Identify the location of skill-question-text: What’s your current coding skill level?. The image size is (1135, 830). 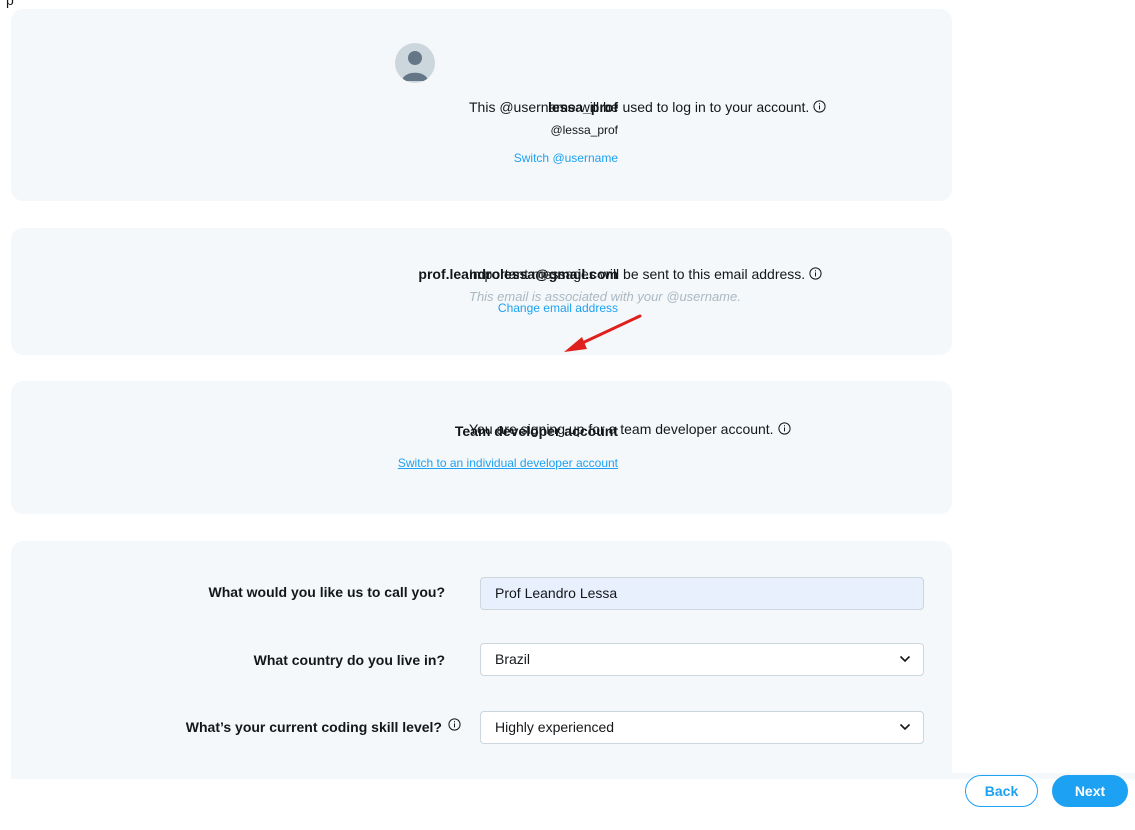
(313, 727).